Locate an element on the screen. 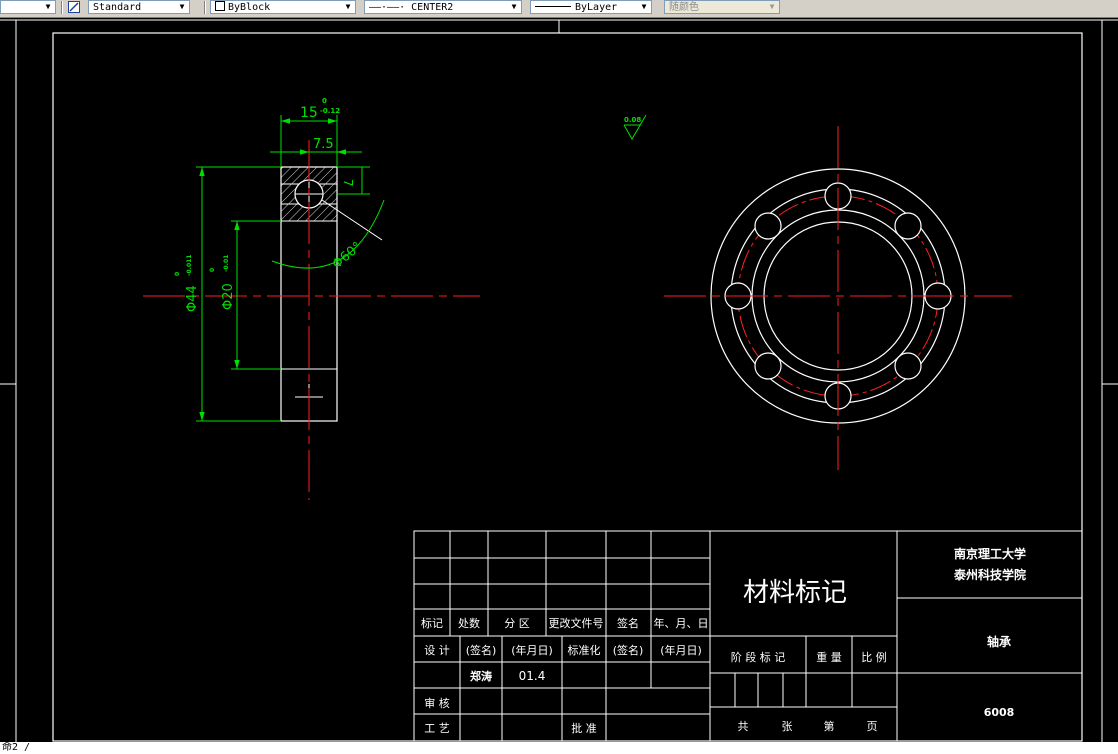 Image resolution: width=1118 pixels, height=754 pixels. lineweight-select: ByLayer ▼ is located at coordinates (591, 7).